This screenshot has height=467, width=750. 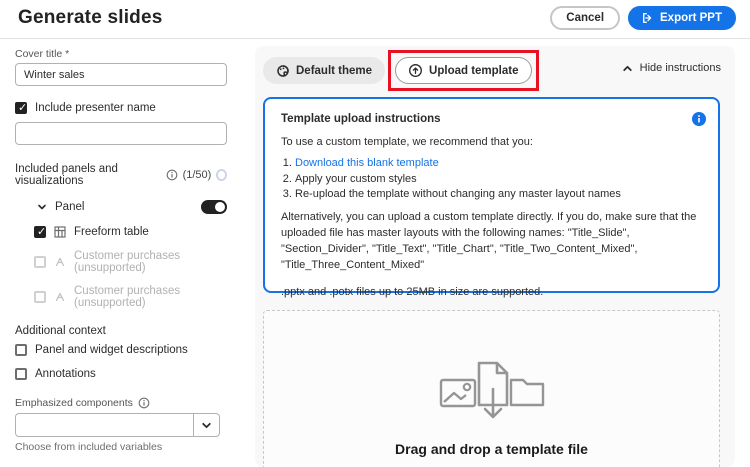 I want to click on select-helper-text: Choose from included variables, so click(x=89, y=447).